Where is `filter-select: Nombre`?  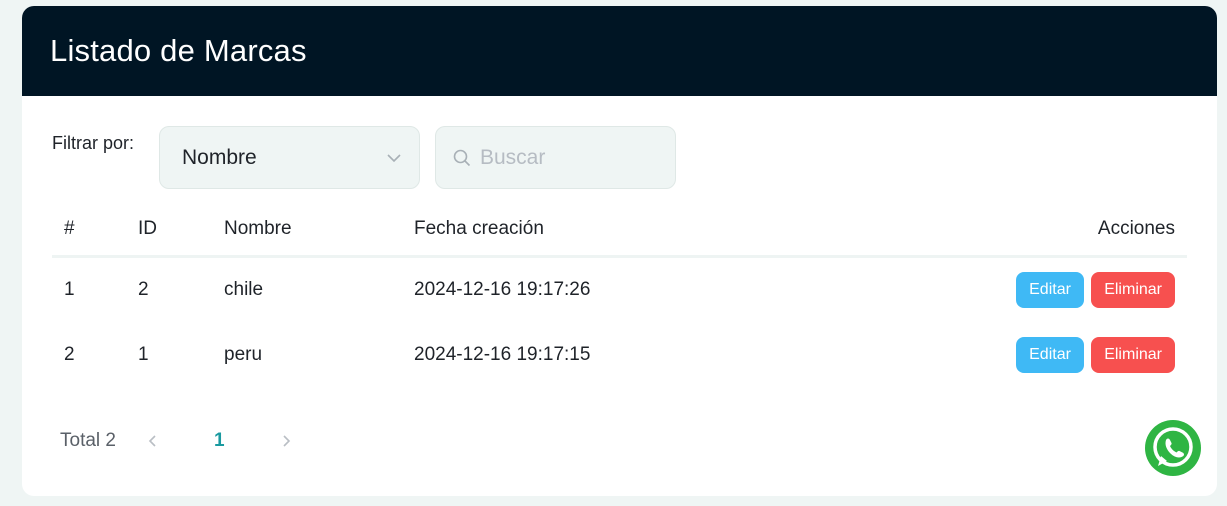 filter-select: Nombre is located at coordinates (289, 157).